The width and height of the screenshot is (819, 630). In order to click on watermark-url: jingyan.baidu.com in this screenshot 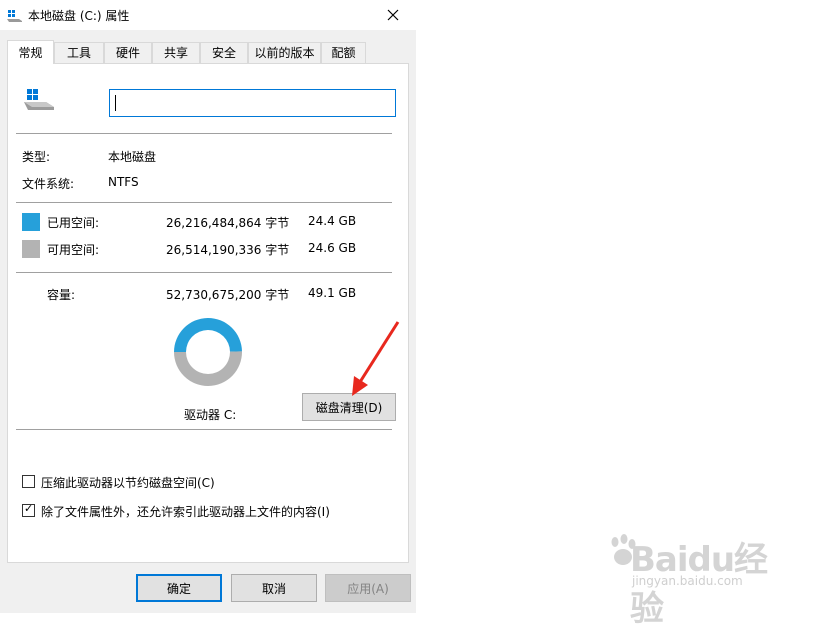, I will do `click(687, 581)`.